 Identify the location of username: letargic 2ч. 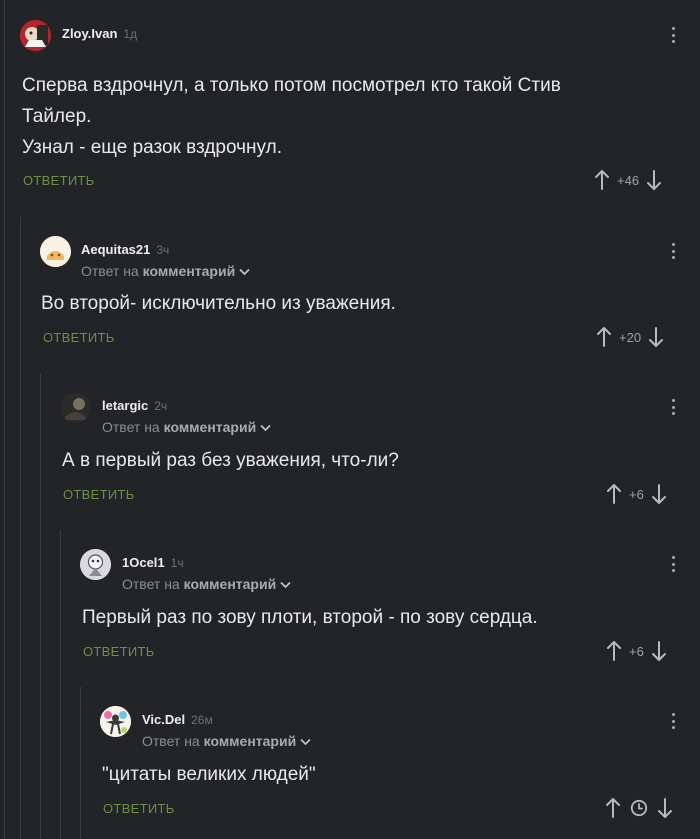
(134, 405).